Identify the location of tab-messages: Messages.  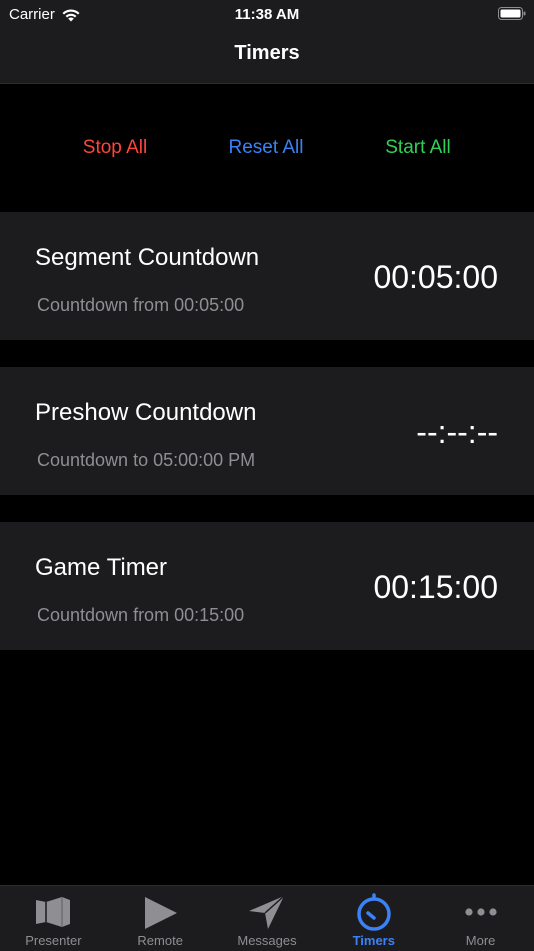
(267, 918).